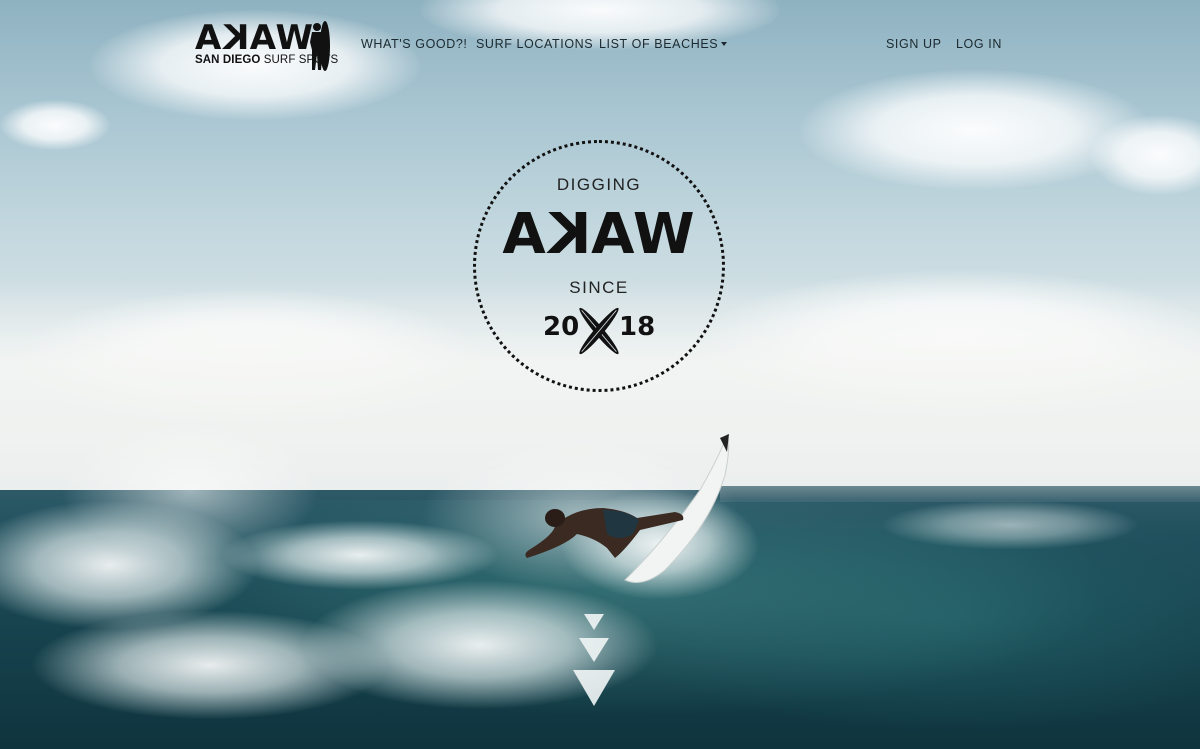 Image resolution: width=1200 pixels, height=749 pixels. Describe the element at coordinates (55, 125) in the screenshot. I see `cloud` at that location.